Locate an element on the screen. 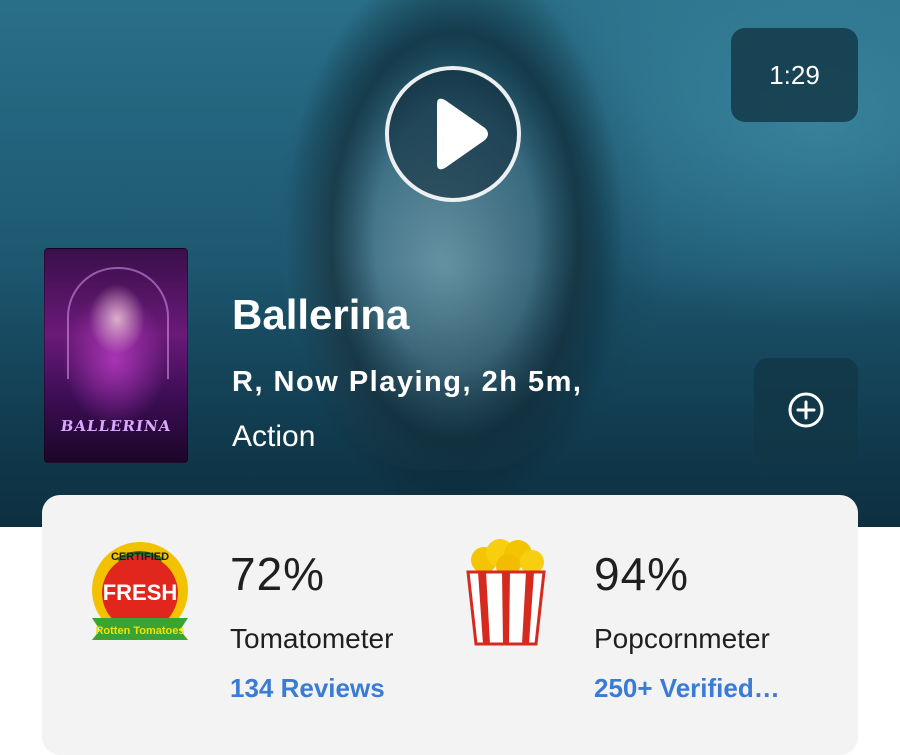 This screenshot has height=755, width=900. tomatometer-score: 72% is located at coordinates (278, 574).